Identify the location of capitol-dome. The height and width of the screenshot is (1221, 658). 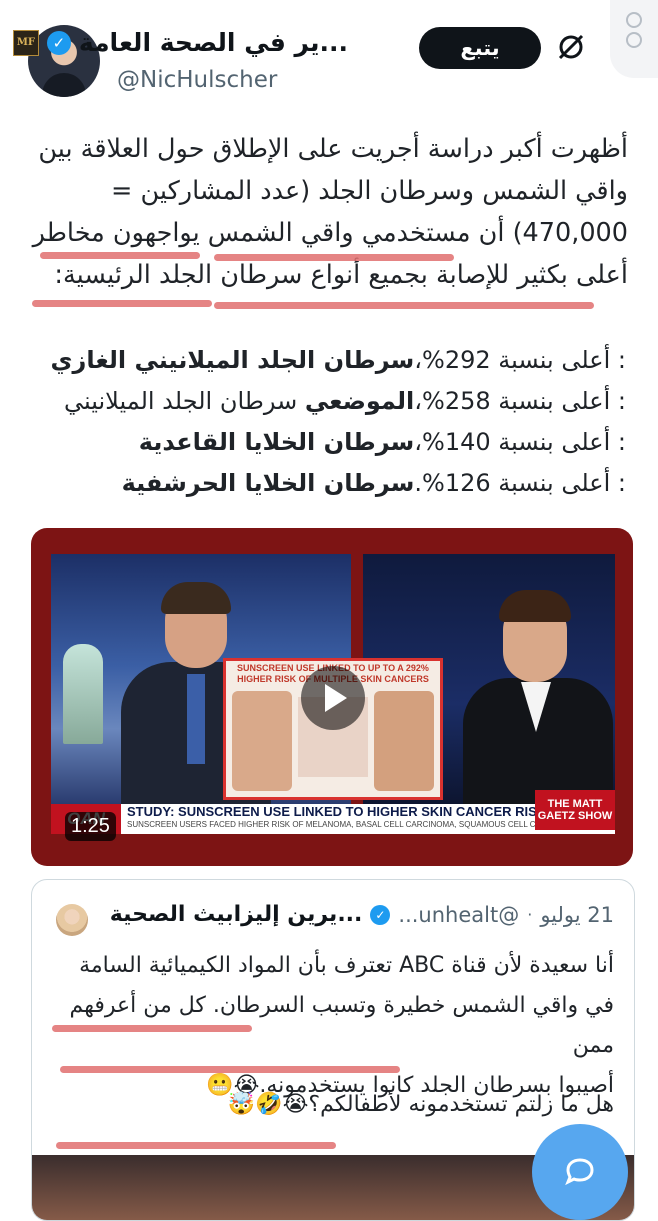
(83, 694).